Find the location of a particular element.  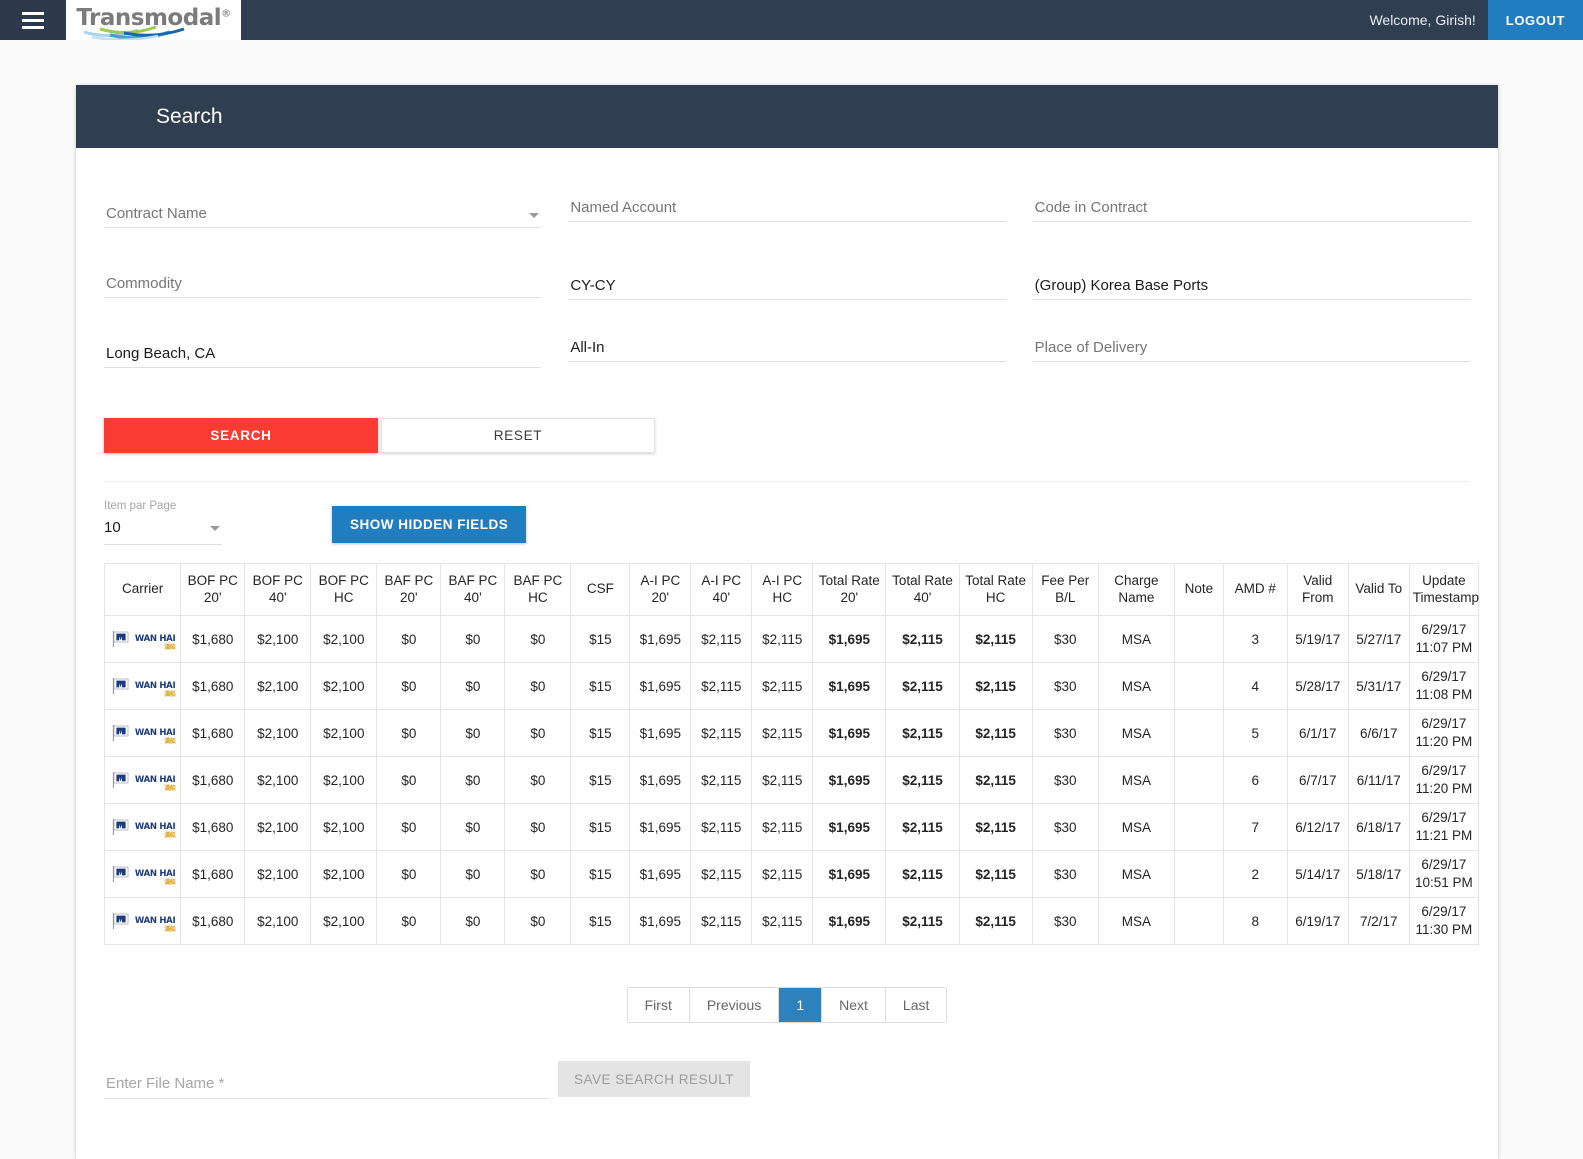

cell-bof-pc-hc: $2,100 is located at coordinates (344, 780).